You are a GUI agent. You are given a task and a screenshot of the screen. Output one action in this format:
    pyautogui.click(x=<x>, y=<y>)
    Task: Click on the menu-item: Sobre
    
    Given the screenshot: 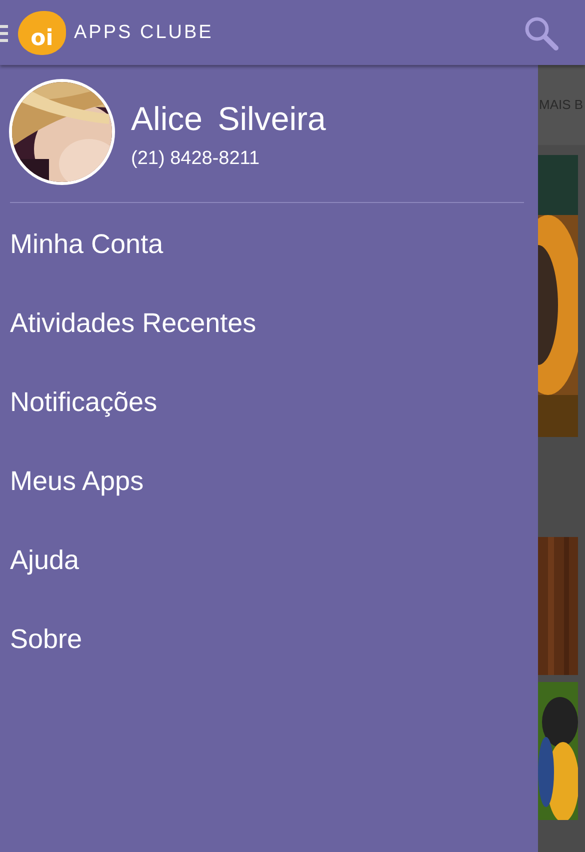 What is the action you would take?
    pyautogui.click(x=269, y=639)
    